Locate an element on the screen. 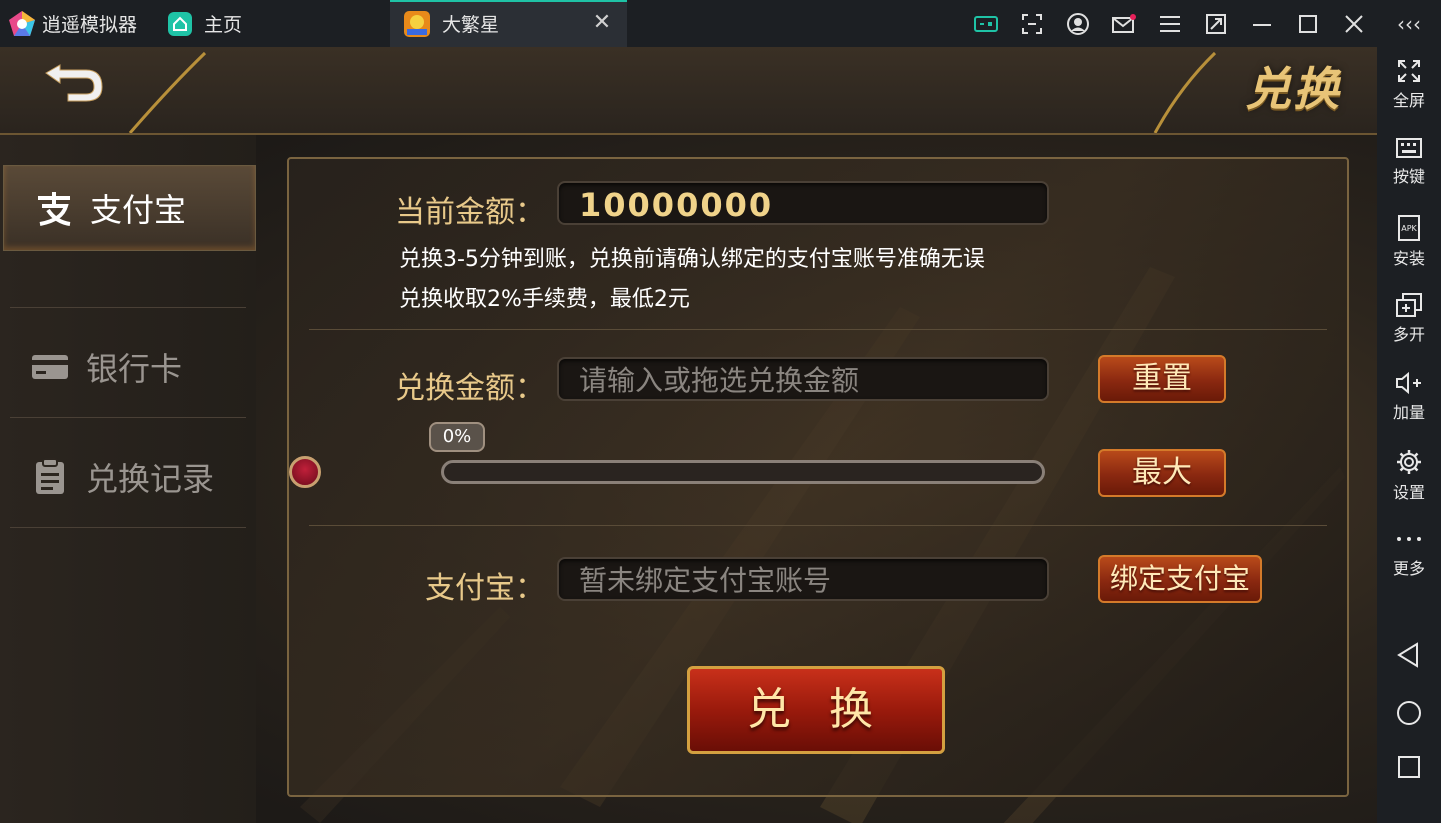 This screenshot has height=823, width=1441. sidebar-label: 多开 is located at coordinates (1408, 334).